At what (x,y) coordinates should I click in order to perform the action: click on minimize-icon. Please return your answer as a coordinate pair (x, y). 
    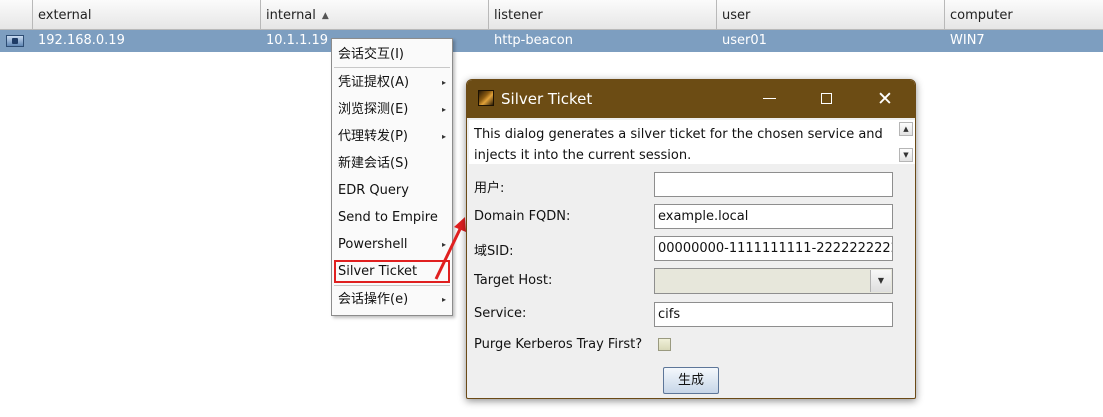
    Looking at the image, I should click on (769, 98).